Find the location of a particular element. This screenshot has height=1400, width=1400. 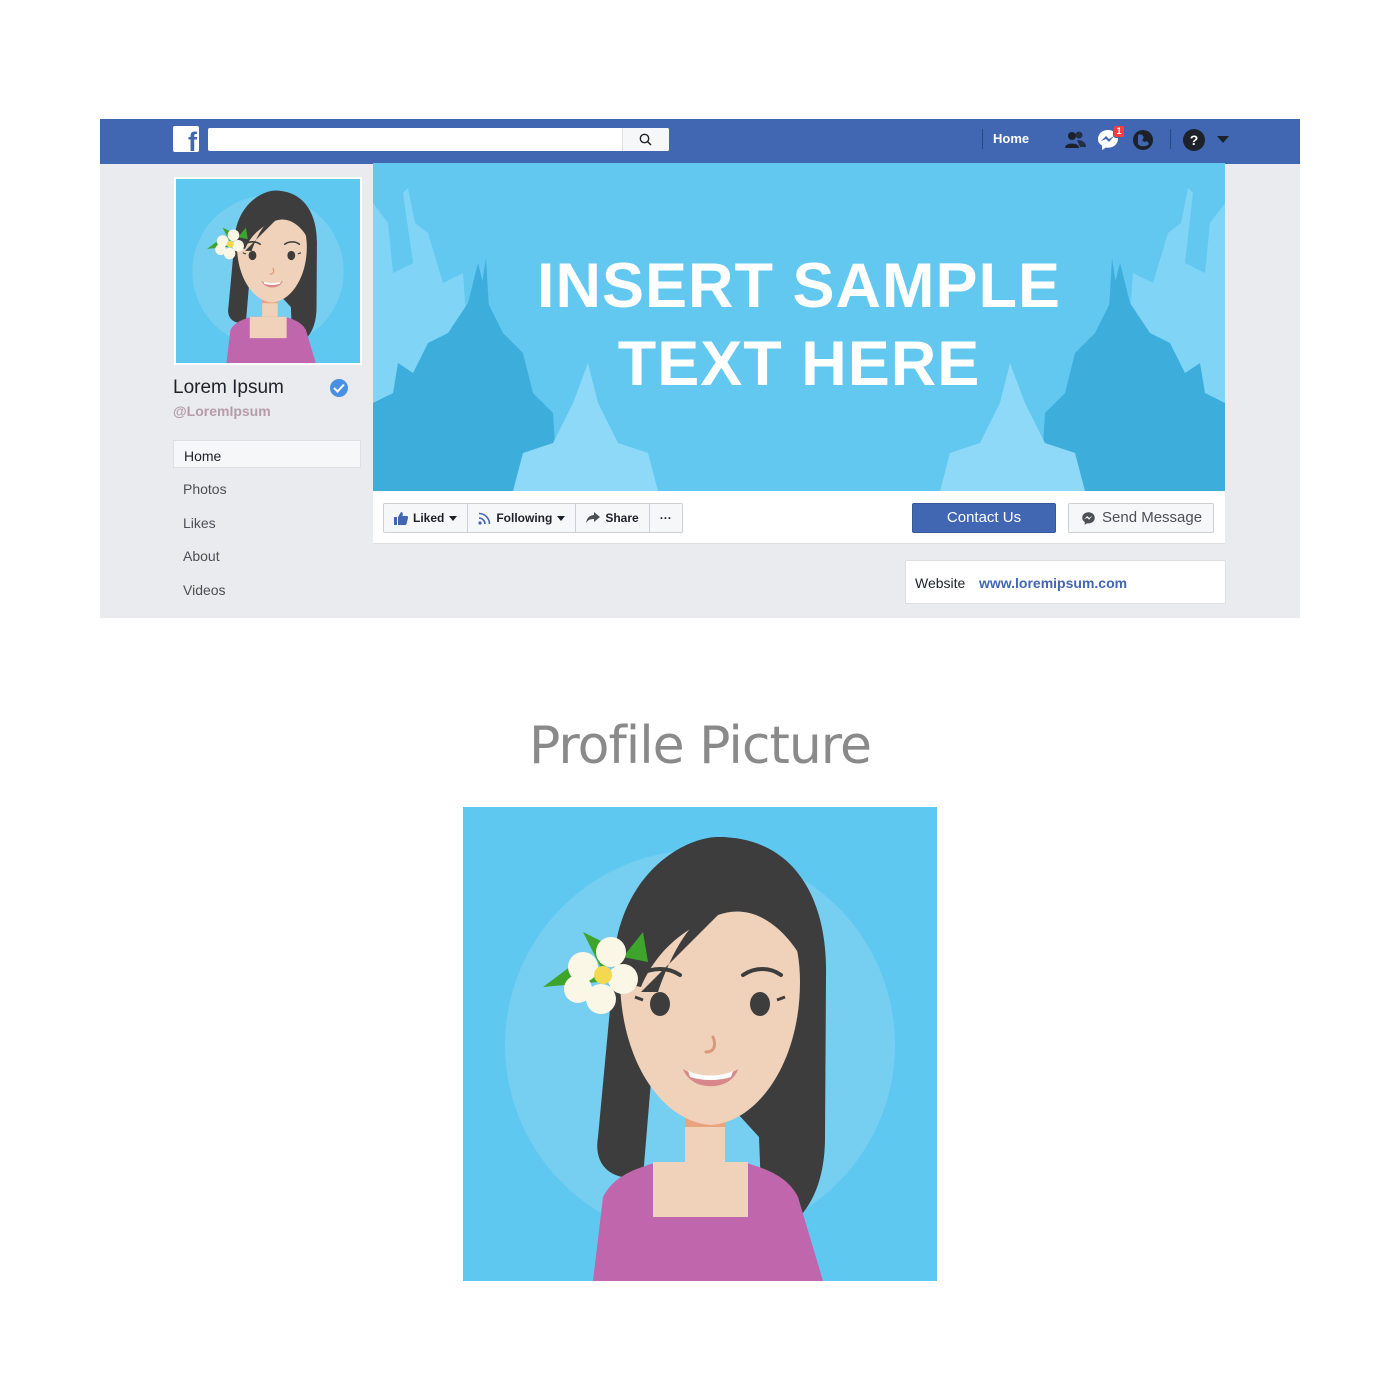

verified-badge-icon is located at coordinates (339, 388).